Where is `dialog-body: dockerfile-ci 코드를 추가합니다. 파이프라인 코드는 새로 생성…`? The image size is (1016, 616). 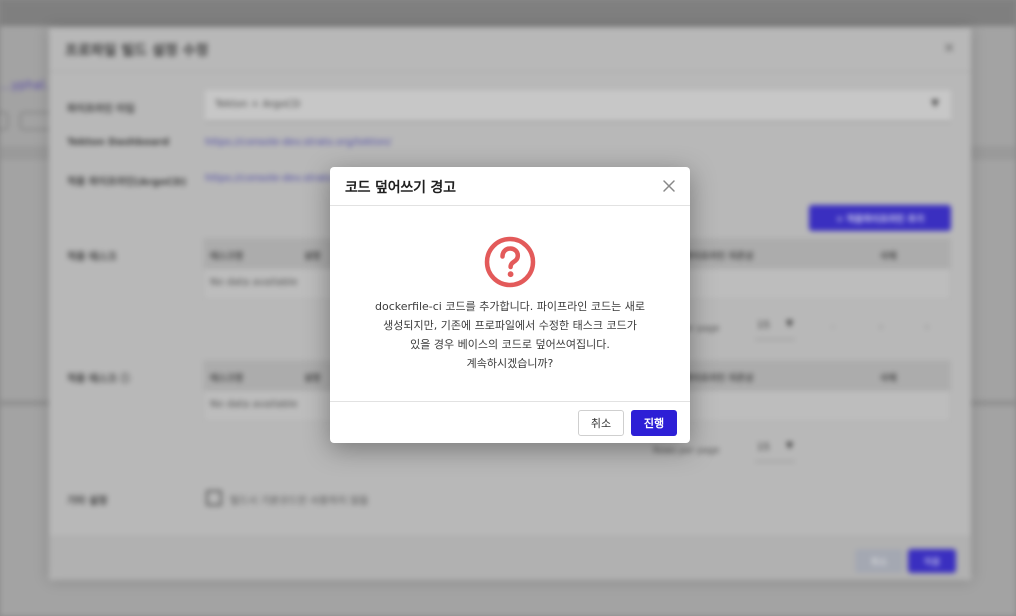
dialog-body: dockerfile-ci 코드를 추가합니다. 파이프라인 코드는 새로 생성… is located at coordinates (510, 304).